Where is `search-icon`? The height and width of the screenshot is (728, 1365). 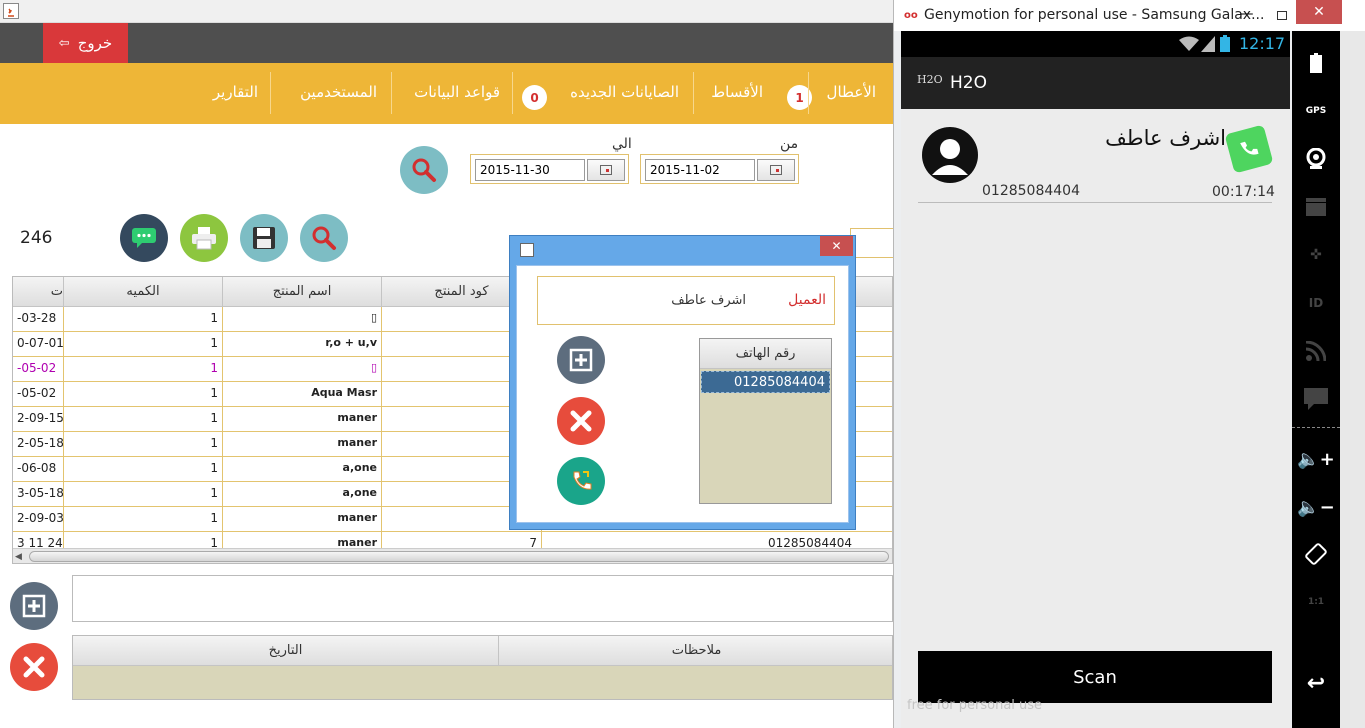 search-icon is located at coordinates (424, 170).